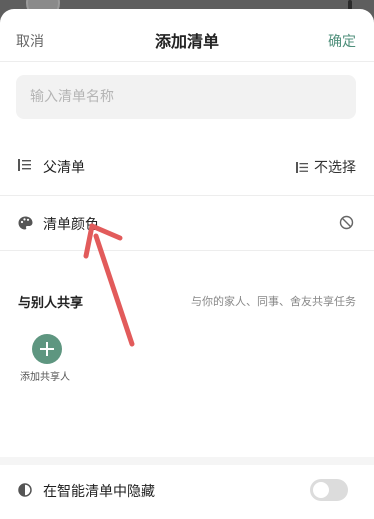 This screenshot has width=374, height=519. Describe the element at coordinates (109, 285) in the screenshot. I see `annotation-arrow` at that location.